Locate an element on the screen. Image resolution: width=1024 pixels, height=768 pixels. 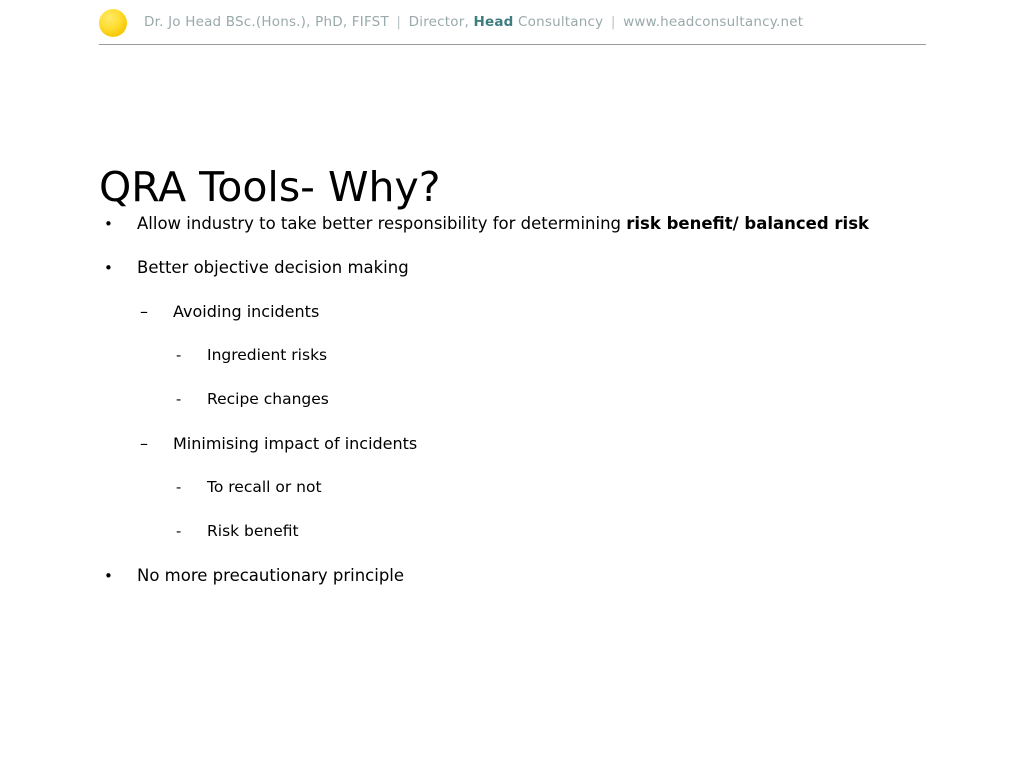
header-website: www.headconsultancy.net is located at coordinates (713, 22).